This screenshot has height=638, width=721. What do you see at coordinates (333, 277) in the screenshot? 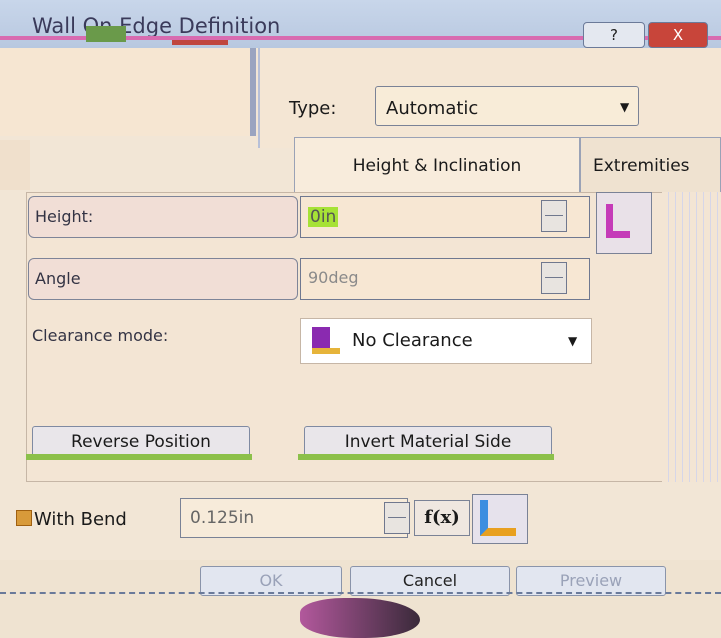
I see `angle-value: 90deg` at bounding box center [333, 277].